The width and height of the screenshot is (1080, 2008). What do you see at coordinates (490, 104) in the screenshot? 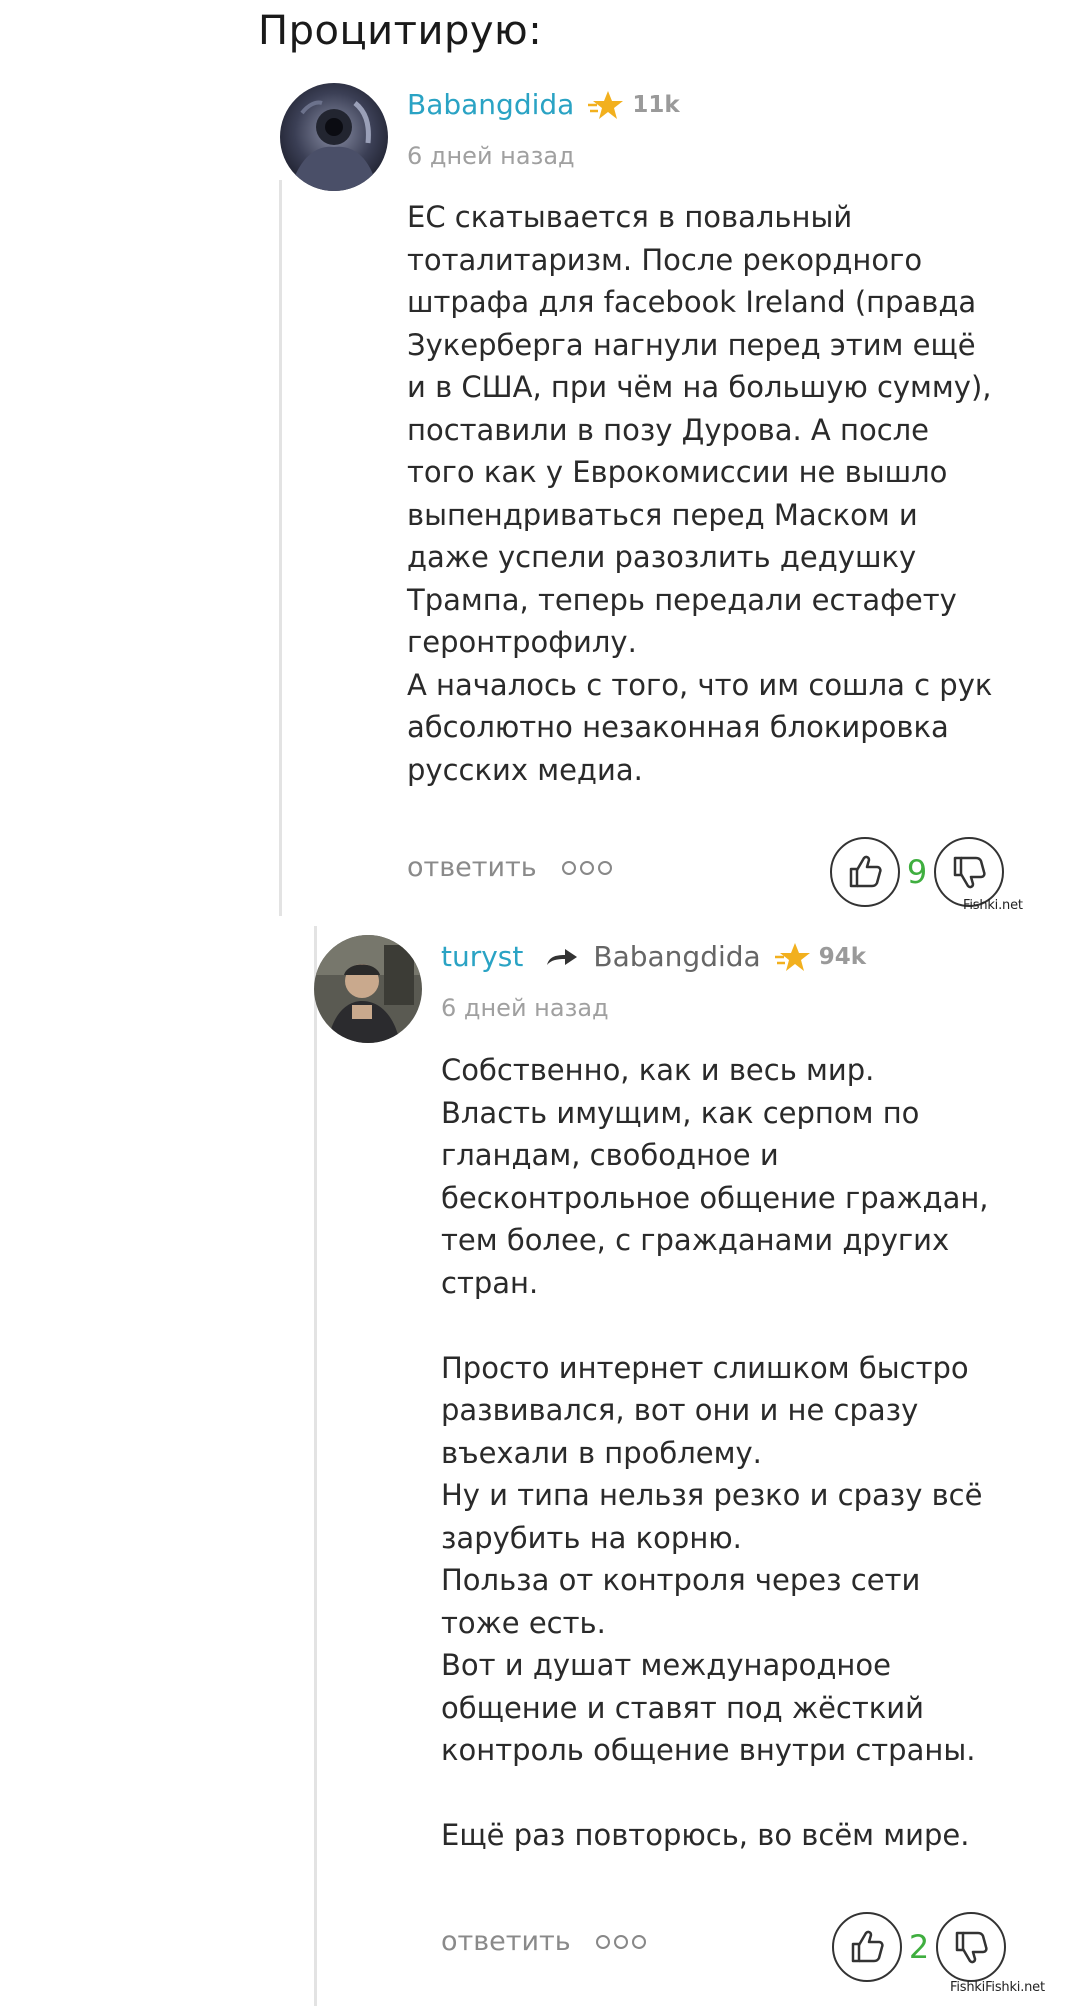
I see `author-name: Babangdida` at bounding box center [490, 104].